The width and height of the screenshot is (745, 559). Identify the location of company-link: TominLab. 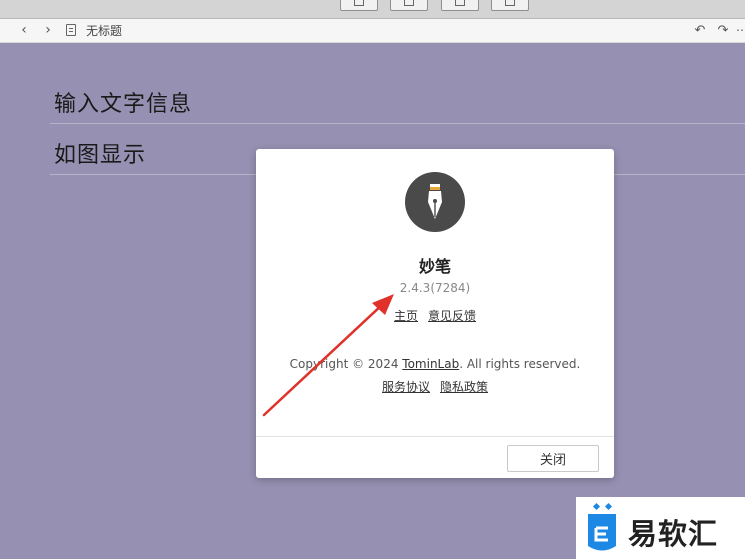
(430, 364).